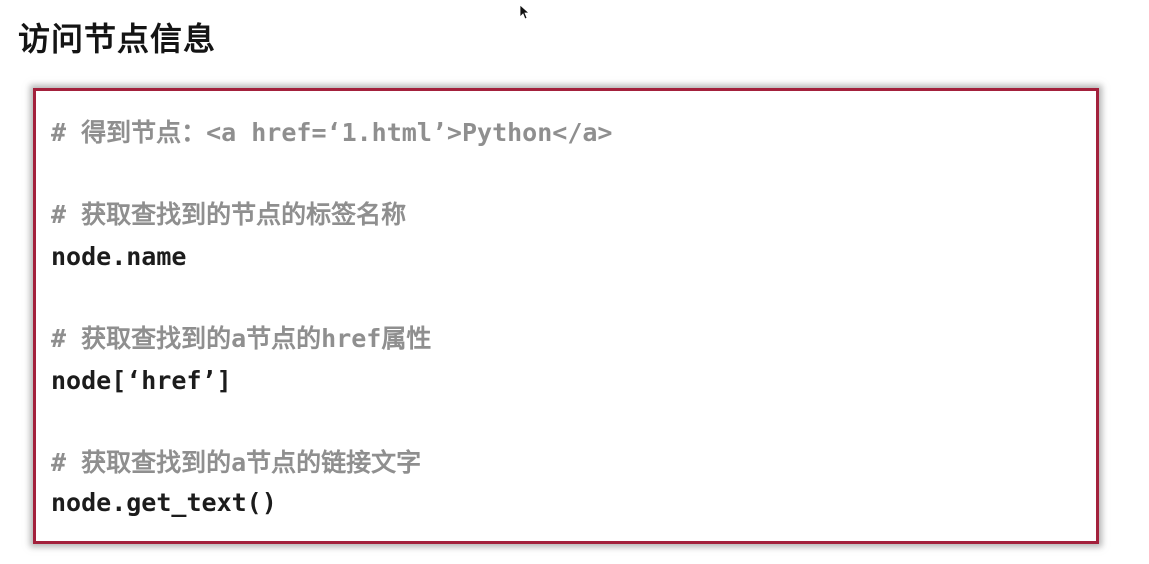  What do you see at coordinates (236, 462) in the screenshot?
I see `code-comment-line: # 获取查找到的a节点的链接文字` at bounding box center [236, 462].